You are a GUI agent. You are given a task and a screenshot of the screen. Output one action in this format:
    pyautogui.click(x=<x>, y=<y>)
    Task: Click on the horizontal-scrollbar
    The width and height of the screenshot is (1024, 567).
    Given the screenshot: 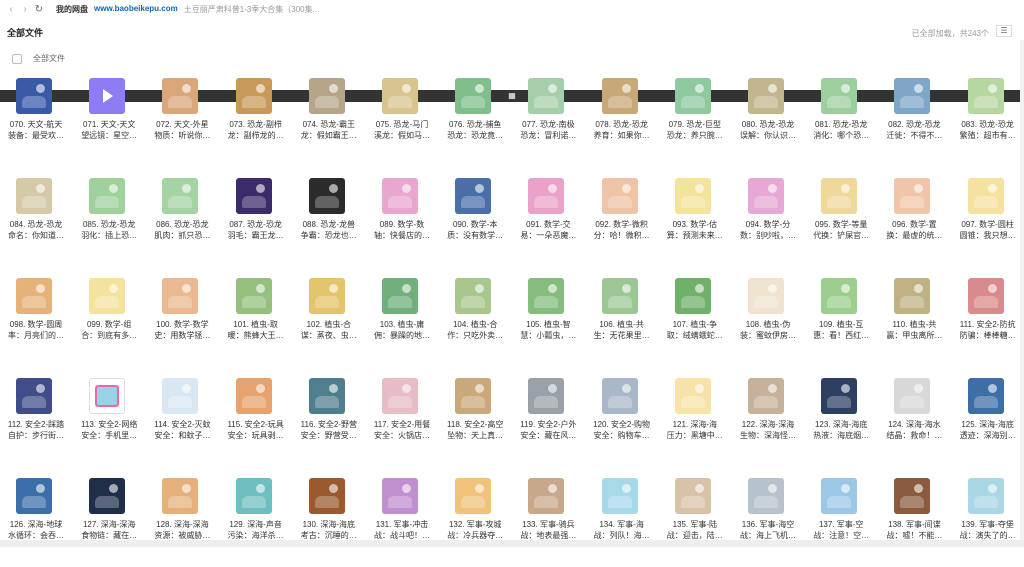 What is the action you would take?
    pyautogui.click(x=512, y=543)
    